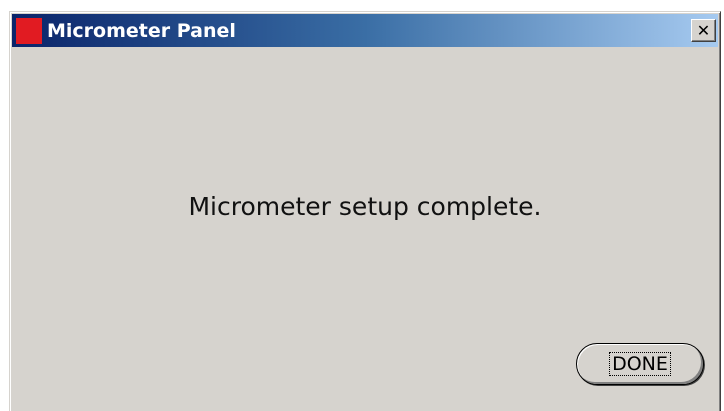 Image resolution: width=724 pixels, height=411 pixels. I want to click on done-button-label: DONE, so click(640, 364).